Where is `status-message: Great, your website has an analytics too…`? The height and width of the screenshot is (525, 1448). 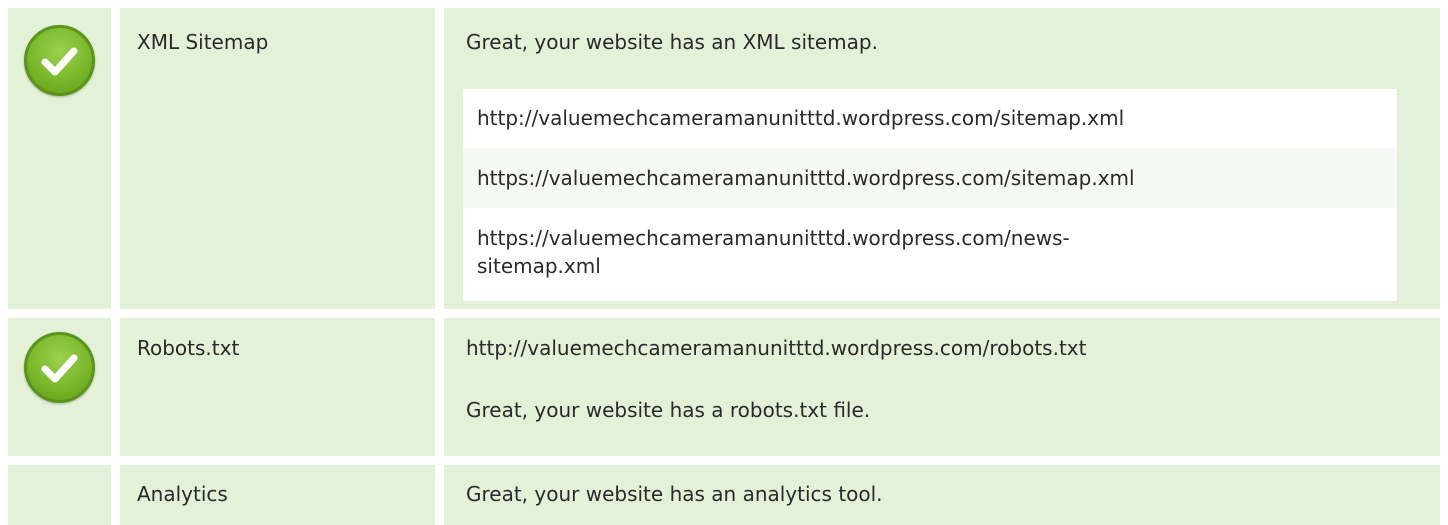 status-message: Great, your website has an analytics too… is located at coordinates (674, 494).